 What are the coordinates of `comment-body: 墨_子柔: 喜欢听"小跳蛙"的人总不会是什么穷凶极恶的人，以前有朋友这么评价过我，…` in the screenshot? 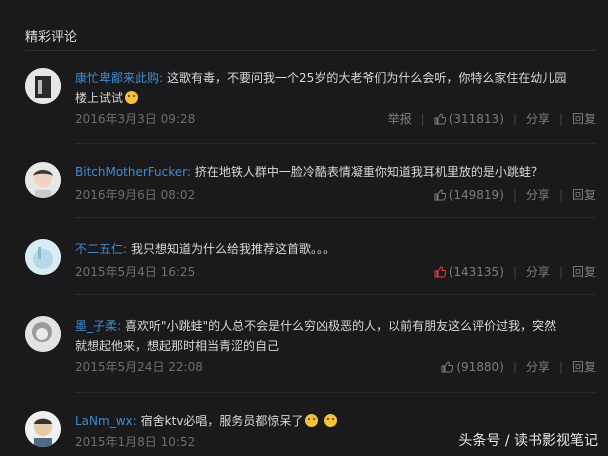 It's located at (321, 336).